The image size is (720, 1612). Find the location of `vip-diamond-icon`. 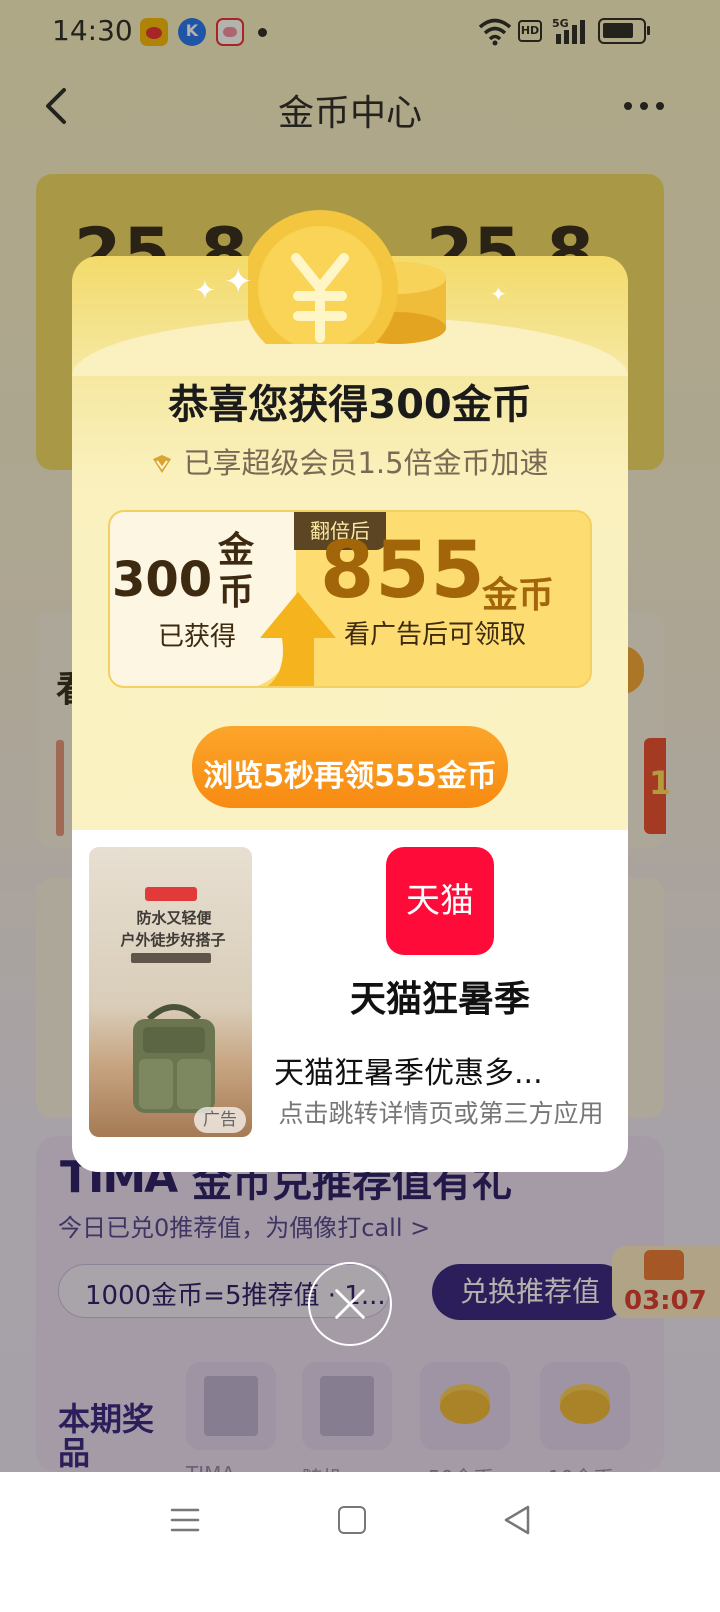

vip-diamond-icon is located at coordinates (162, 464).